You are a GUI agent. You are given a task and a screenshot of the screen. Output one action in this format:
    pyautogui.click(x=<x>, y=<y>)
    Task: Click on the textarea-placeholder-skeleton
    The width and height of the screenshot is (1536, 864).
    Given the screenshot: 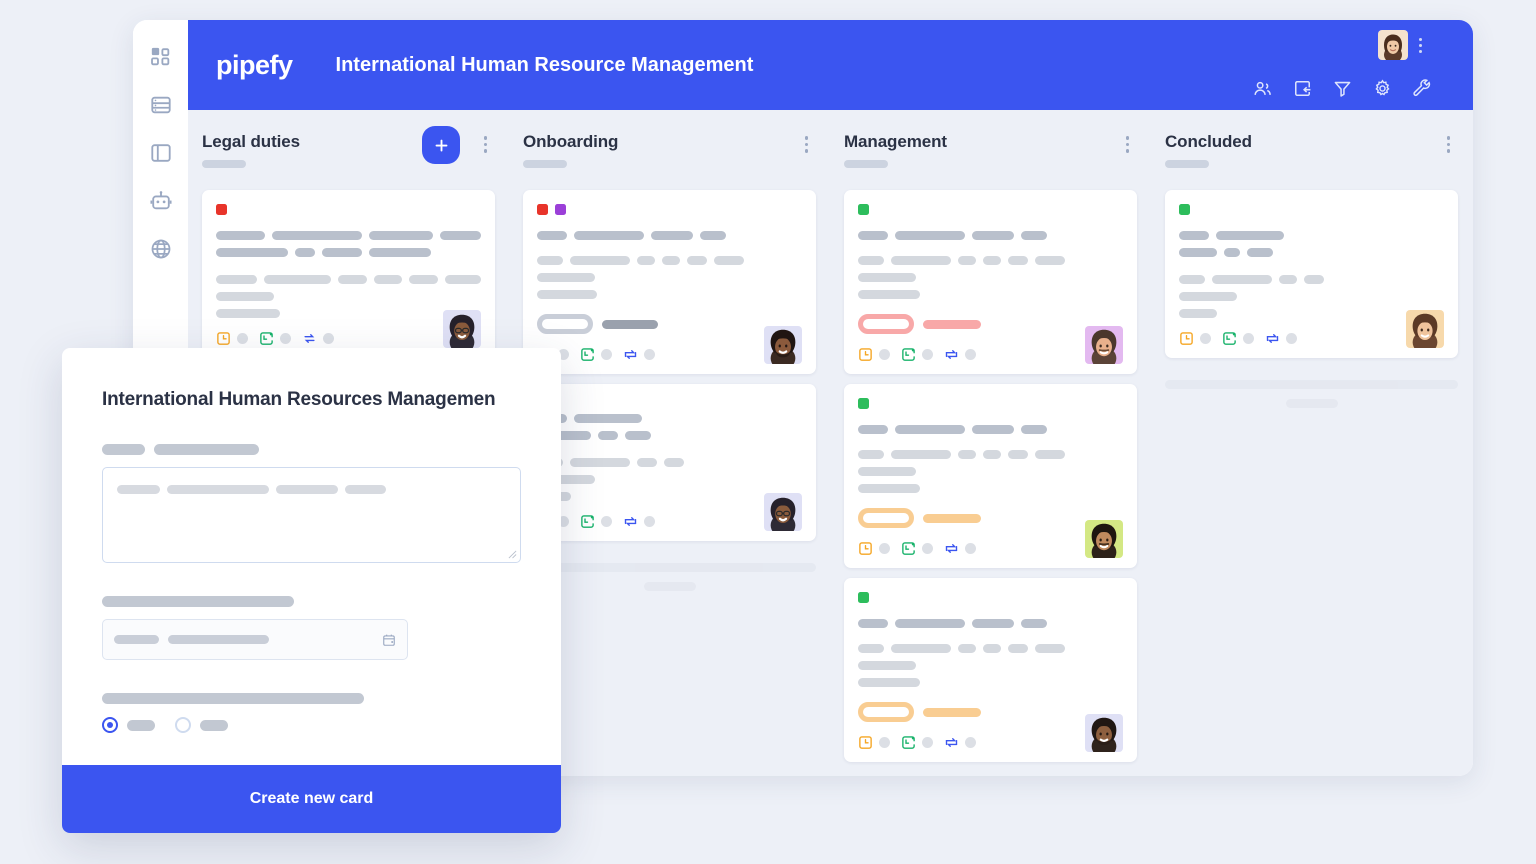 What is the action you would take?
    pyautogui.click(x=311, y=489)
    